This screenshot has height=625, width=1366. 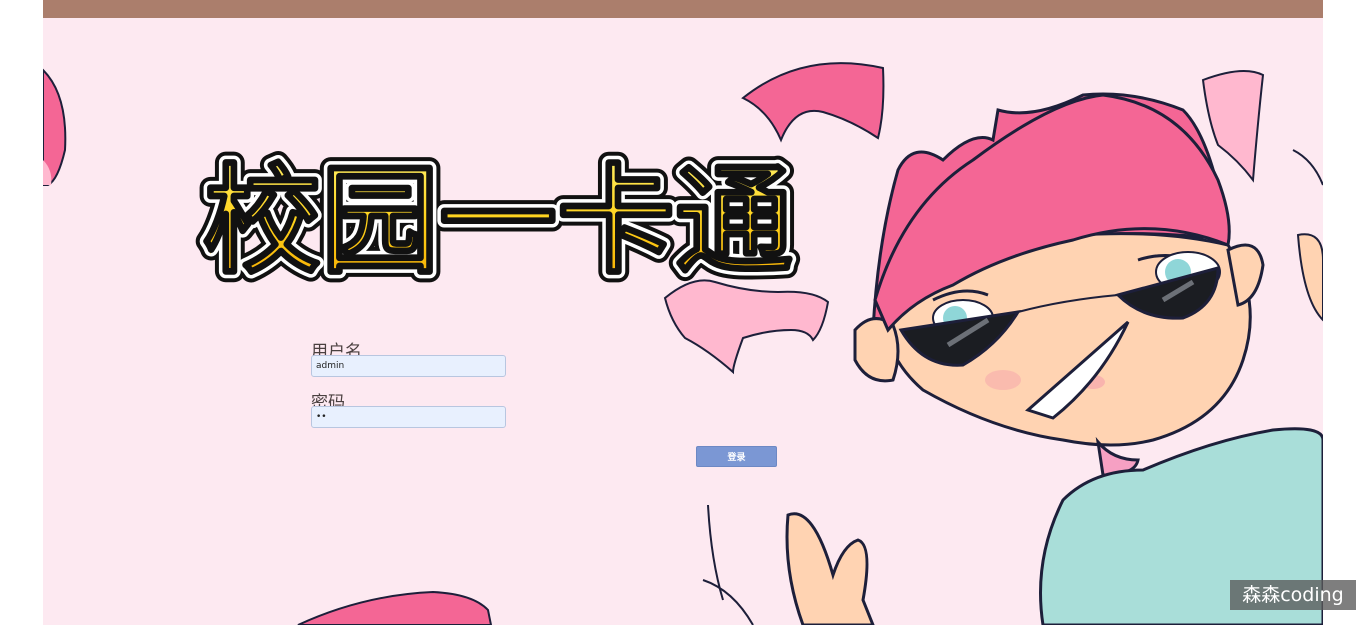 I want to click on page-title: 校园一卡通, so click(x=498, y=221).